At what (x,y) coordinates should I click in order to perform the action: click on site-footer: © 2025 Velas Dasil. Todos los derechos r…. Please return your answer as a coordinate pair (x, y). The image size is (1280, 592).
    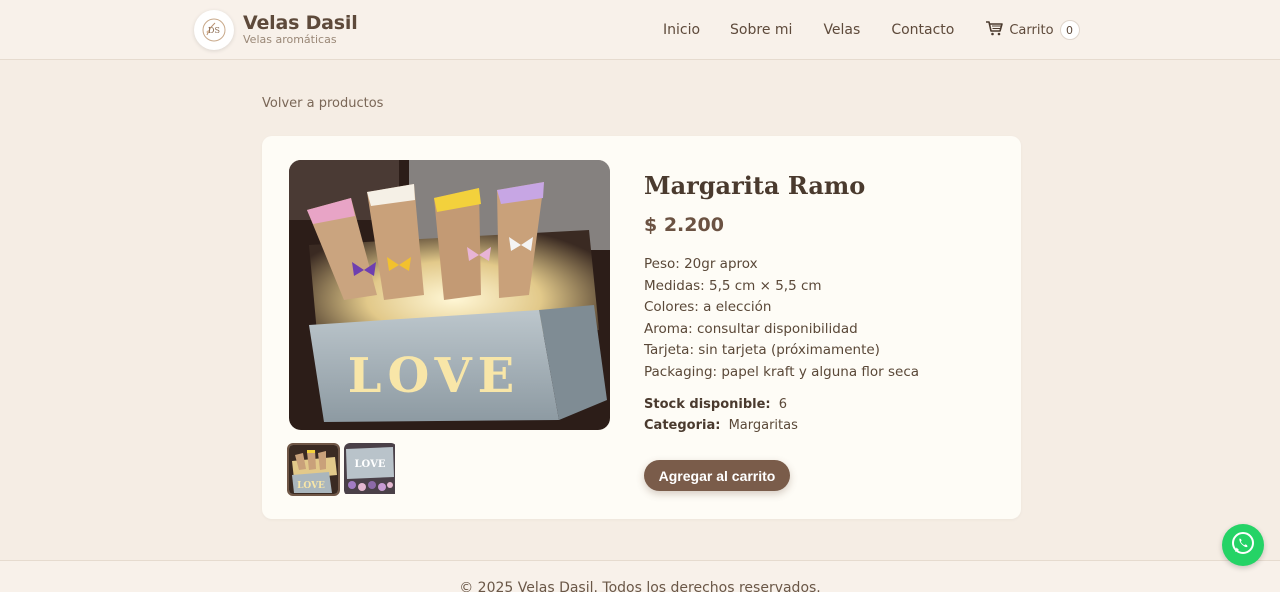
    Looking at the image, I should click on (640, 576).